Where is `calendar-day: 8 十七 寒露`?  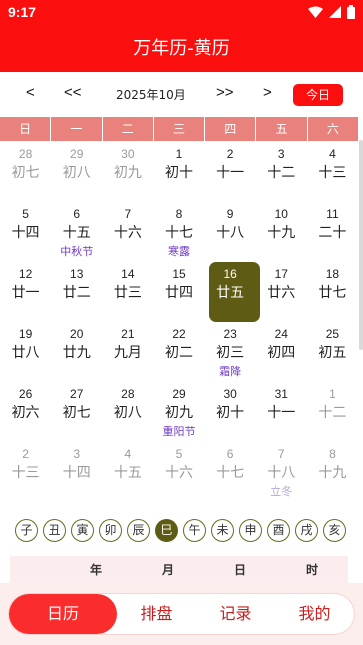 calendar-day: 8 十七 寒露 is located at coordinates (178, 235).